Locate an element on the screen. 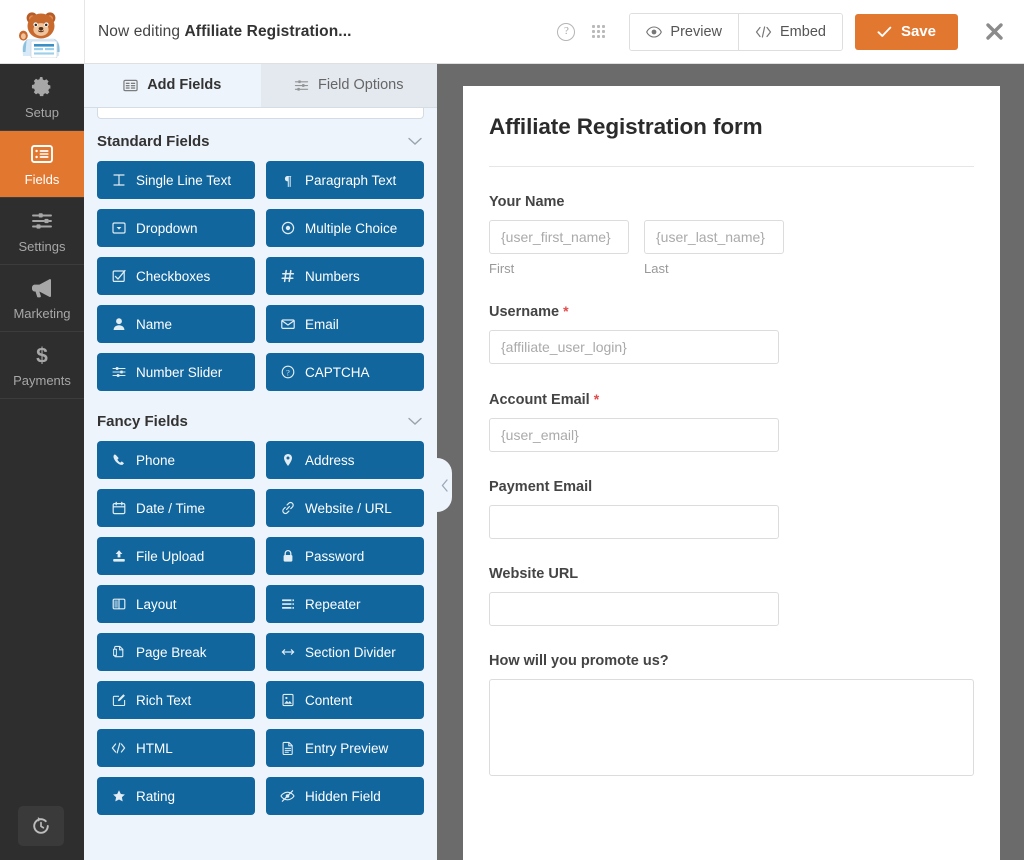  field-button-label: Address is located at coordinates (330, 460).